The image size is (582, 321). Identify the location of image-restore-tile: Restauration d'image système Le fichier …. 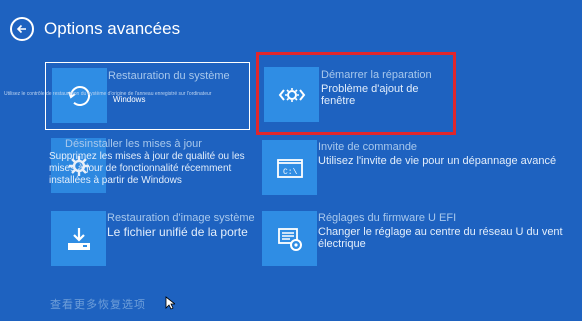
(150, 238).